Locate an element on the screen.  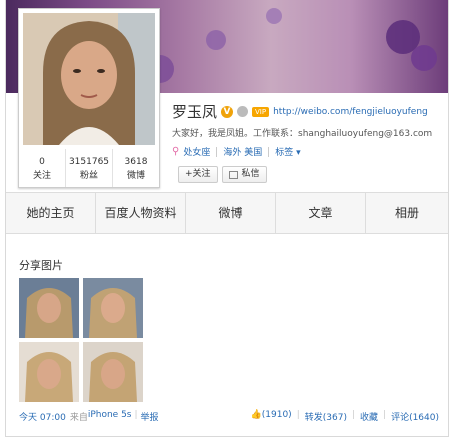
stat-followers: 3151765 粉丝 is located at coordinates (89, 168).